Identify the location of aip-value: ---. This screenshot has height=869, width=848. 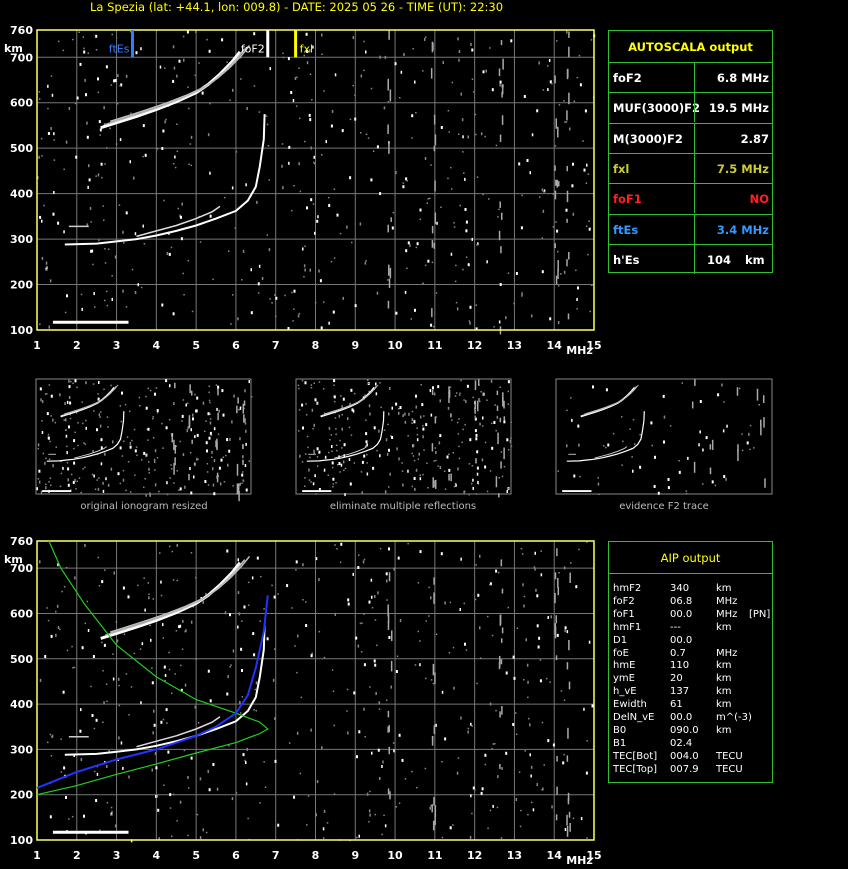
(675, 627).